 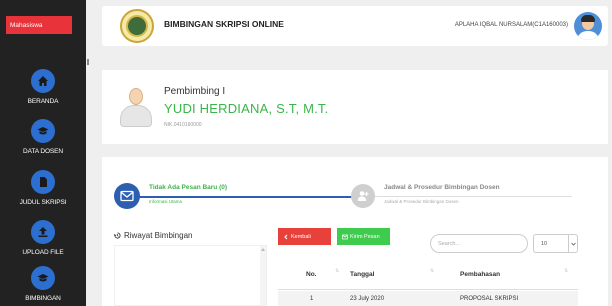 I want to click on chevron-left-icon, so click(x=286, y=236).